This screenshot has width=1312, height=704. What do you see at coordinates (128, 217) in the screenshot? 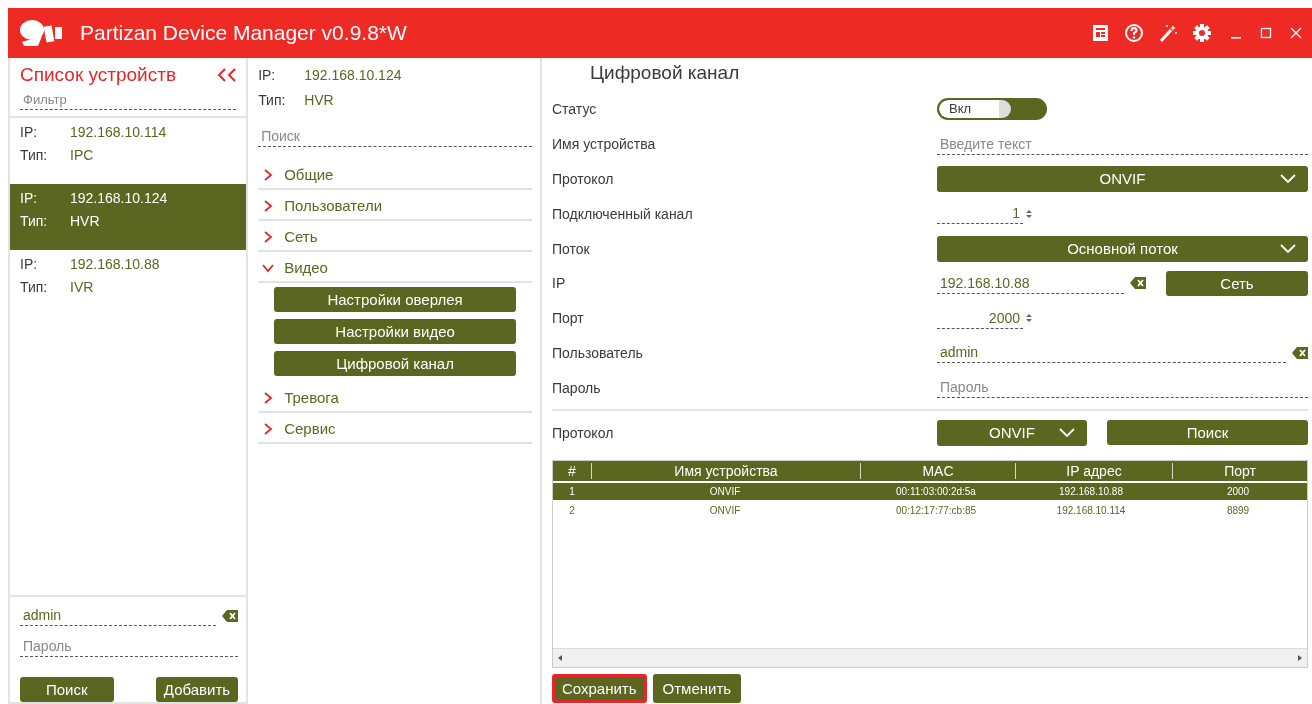
I see `device-item: IP: 192.168.10.124 Тип: HVR` at bounding box center [128, 217].